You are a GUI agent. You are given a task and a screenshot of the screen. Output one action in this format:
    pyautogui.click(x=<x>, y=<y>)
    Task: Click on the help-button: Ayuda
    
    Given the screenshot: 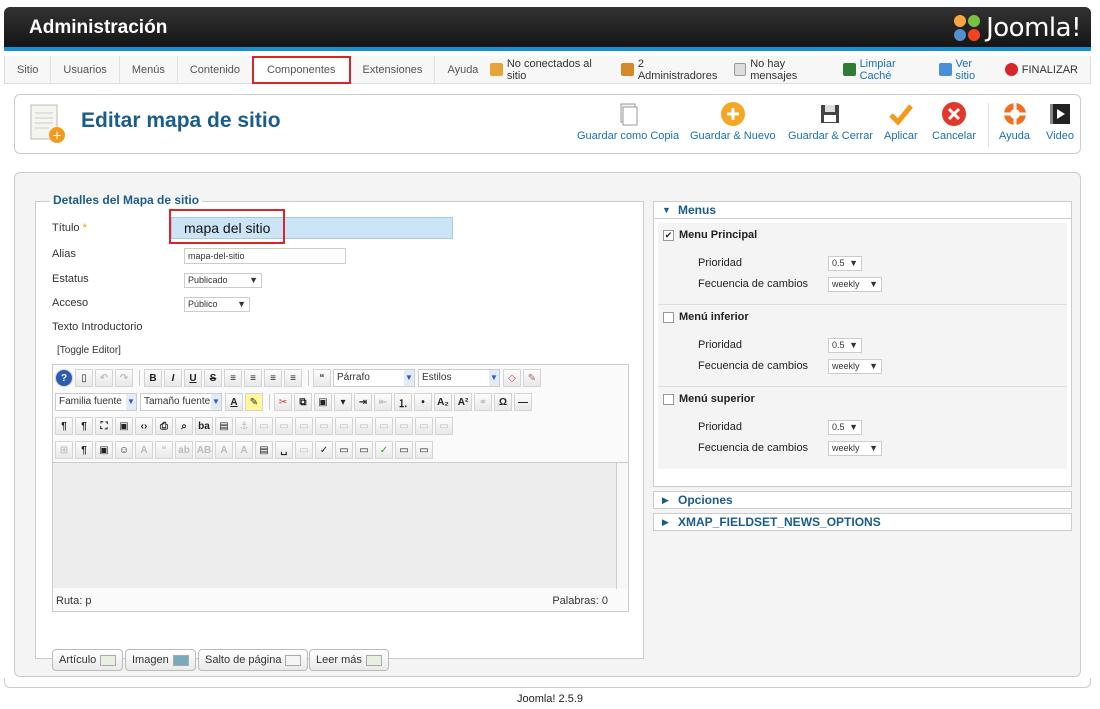 What is the action you would take?
    pyautogui.click(x=1014, y=121)
    